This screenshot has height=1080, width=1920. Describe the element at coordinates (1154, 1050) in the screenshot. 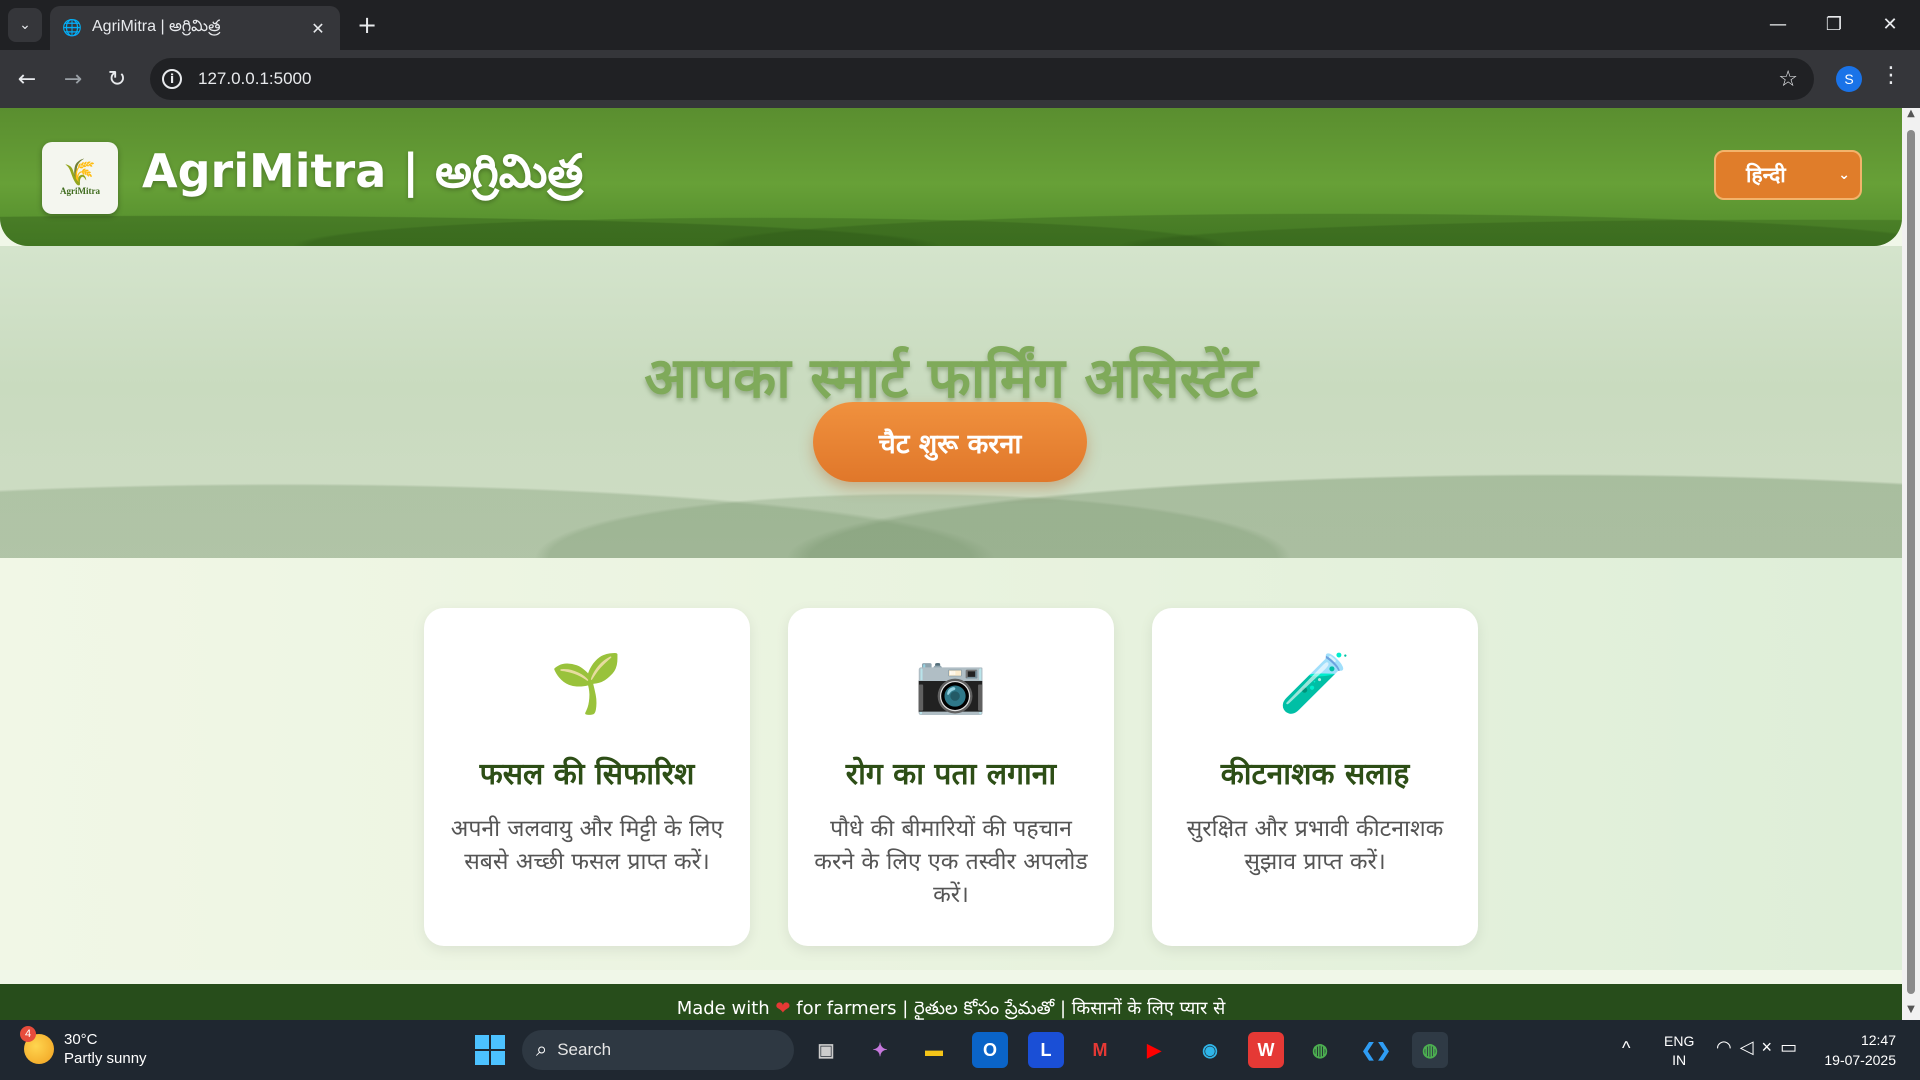

I see `youtube-icon: ▶` at that location.